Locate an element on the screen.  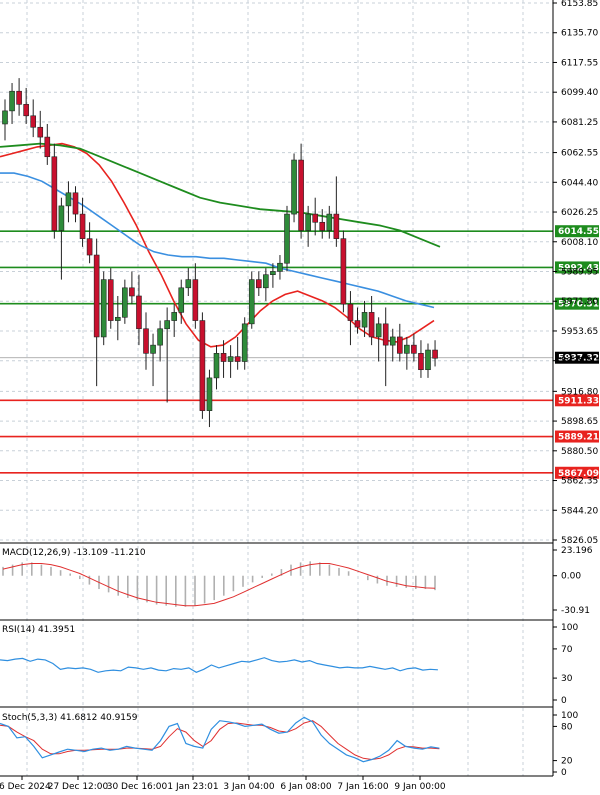
stoch-main-line is located at coordinates (220, 739).